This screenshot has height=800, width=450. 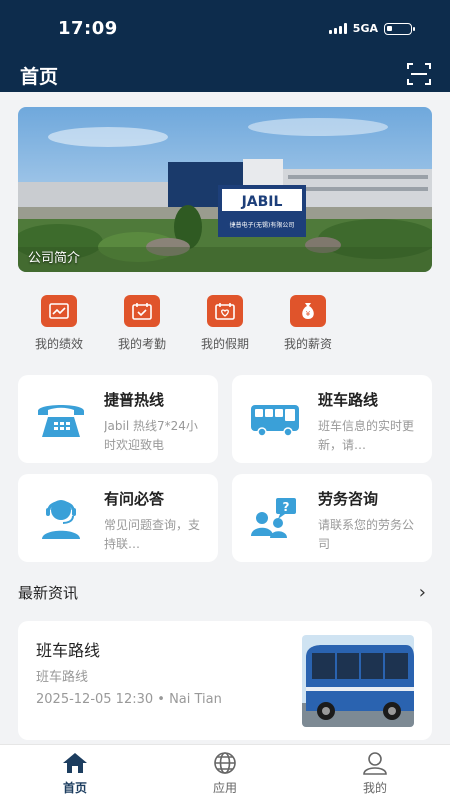 I want to click on news-header: 最新资讯 ›, so click(x=224, y=593).